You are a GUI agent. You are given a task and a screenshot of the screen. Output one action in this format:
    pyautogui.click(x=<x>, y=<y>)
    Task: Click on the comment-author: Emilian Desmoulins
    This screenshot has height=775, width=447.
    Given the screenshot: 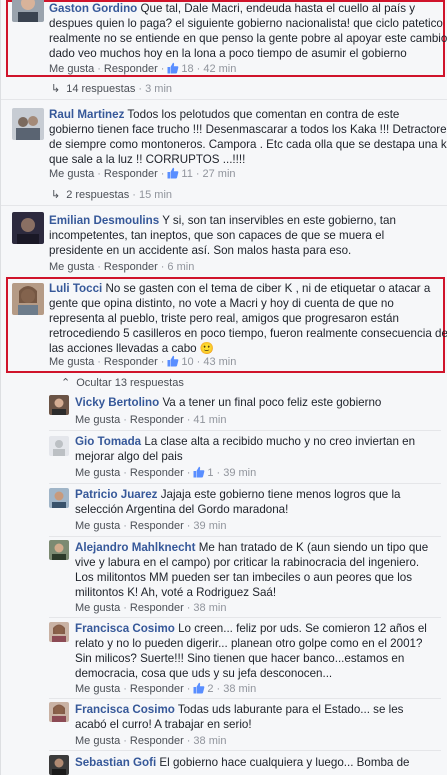 What is the action you would take?
    pyautogui.click(x=104, y=220)
    